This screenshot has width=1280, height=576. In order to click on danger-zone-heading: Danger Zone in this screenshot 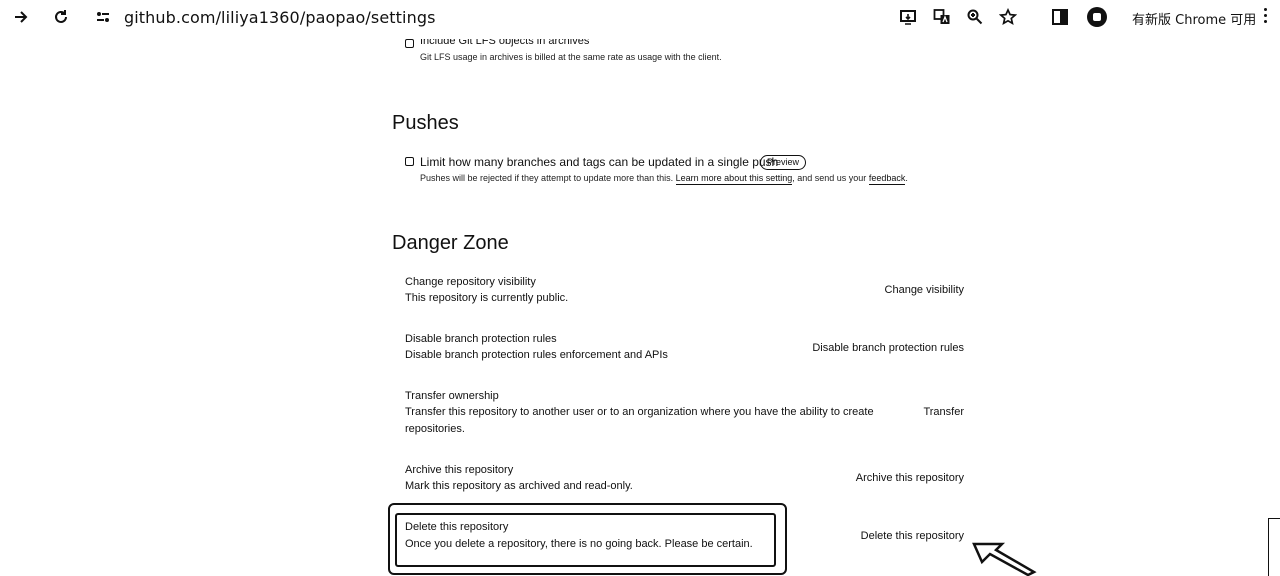, I will do `click(450, 243)`.